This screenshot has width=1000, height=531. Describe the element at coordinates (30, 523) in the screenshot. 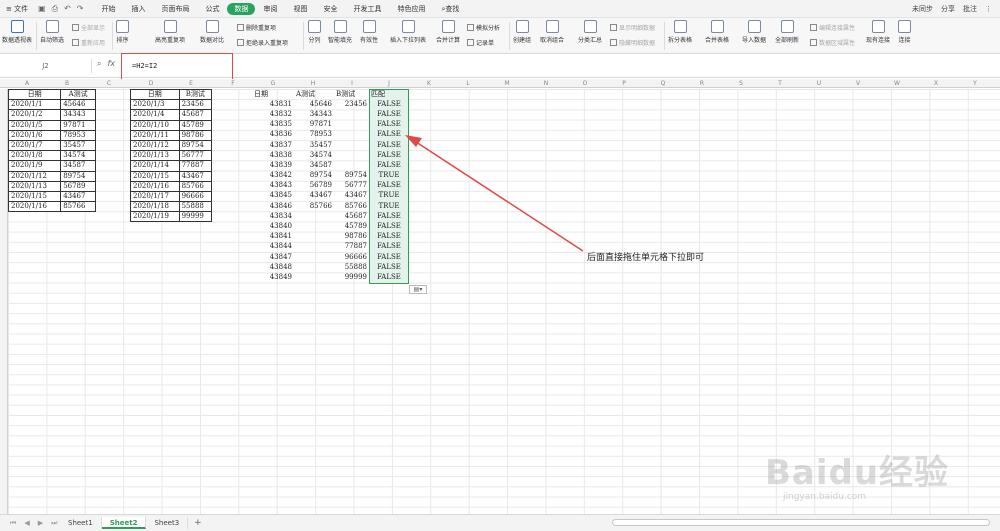

I see `sheet-nav-buttons: ⏮ ◀ ▶ ⏭` at that location.